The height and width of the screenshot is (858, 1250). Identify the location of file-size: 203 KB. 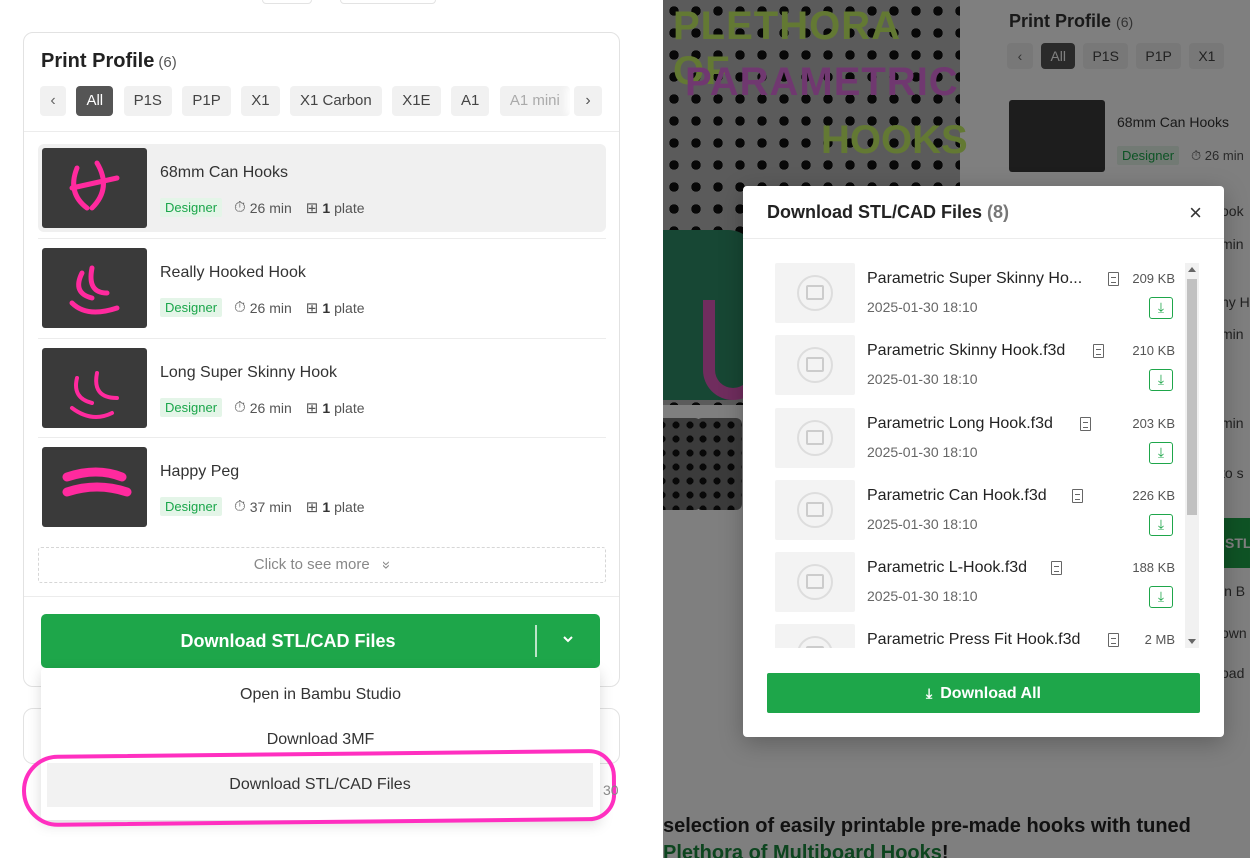
(1153, 423).